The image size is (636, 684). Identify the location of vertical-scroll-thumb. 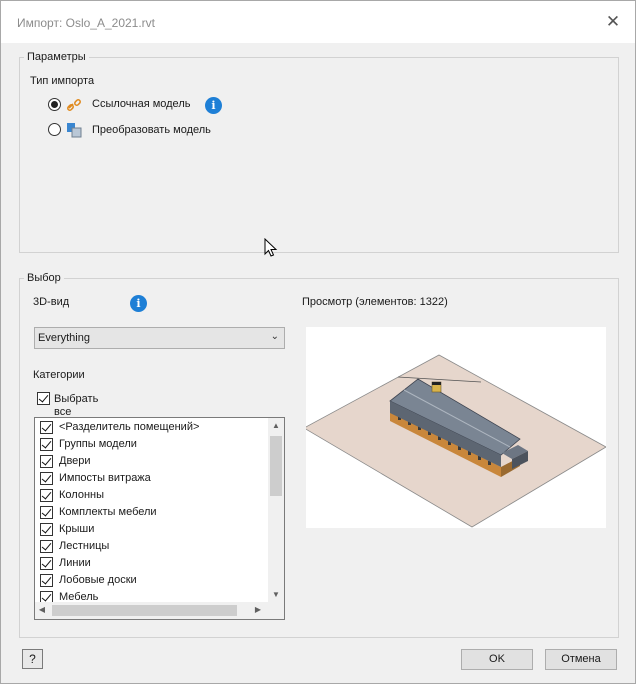
(276, 466).